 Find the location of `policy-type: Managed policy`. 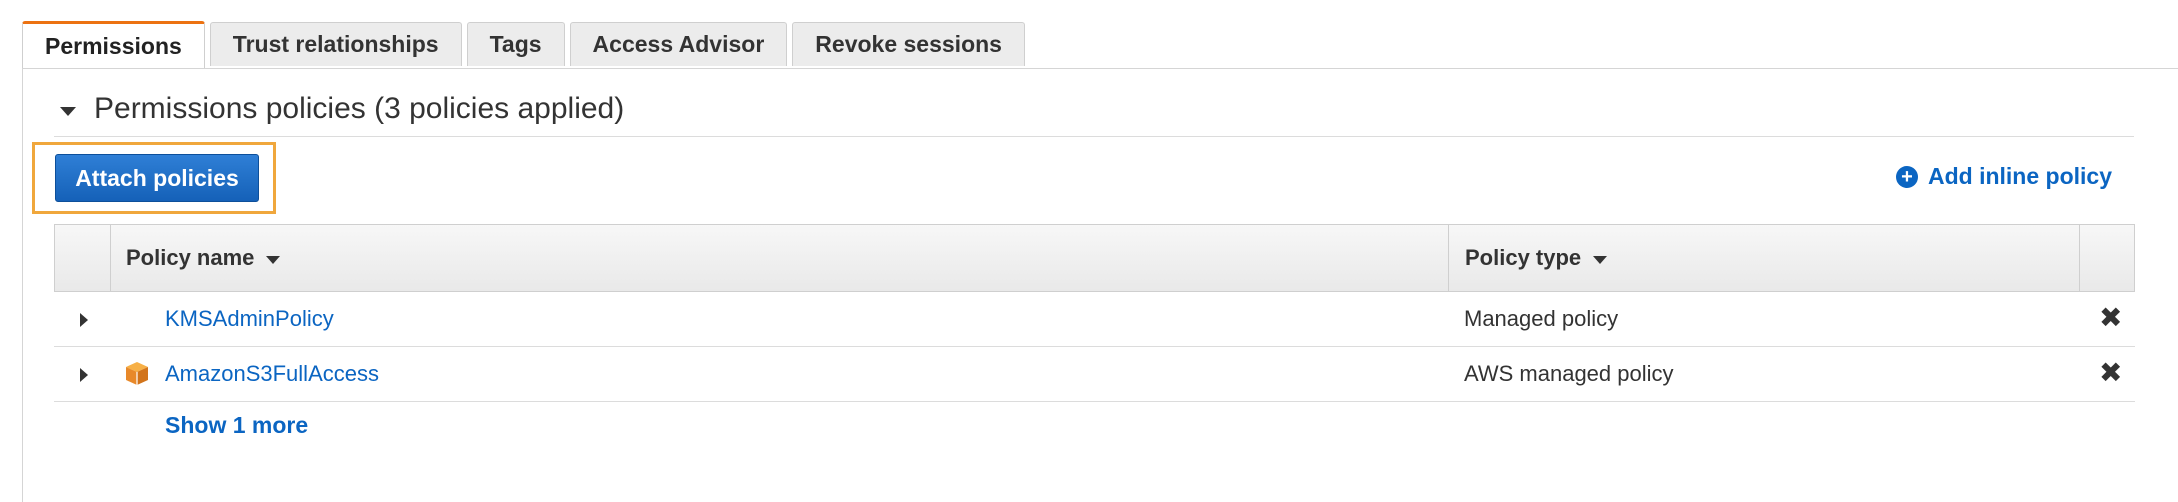

policy-type: Managed policy is located at coordinates (1541, 318).